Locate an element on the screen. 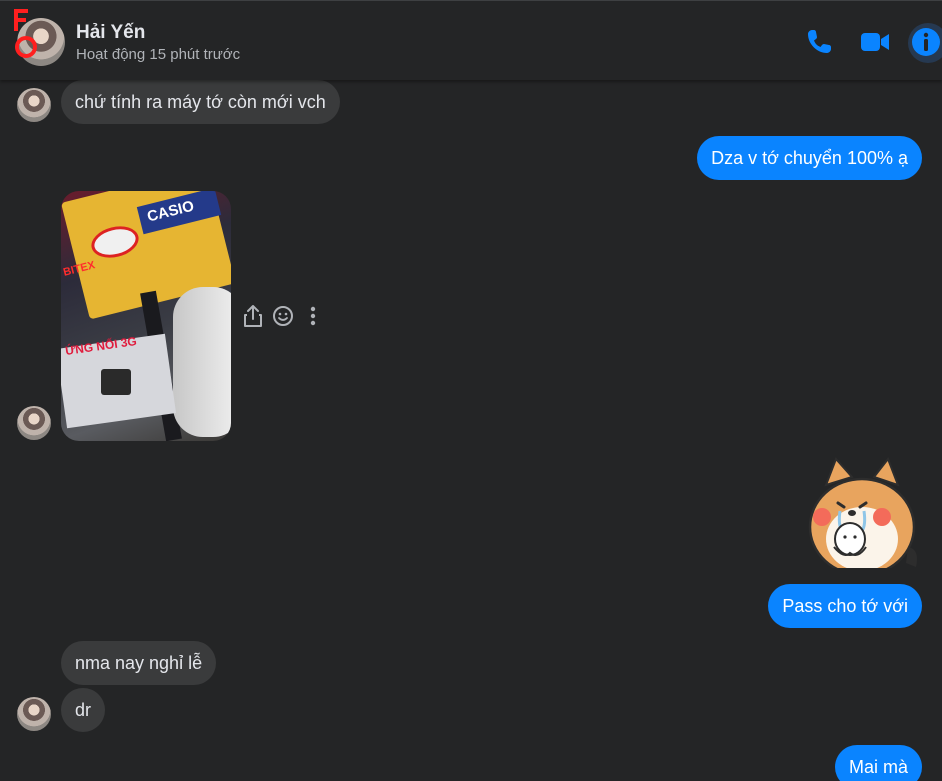 Image resolution: width=942 pixels, height=781 pixels. react-icon is located at coordinates (283, 316).